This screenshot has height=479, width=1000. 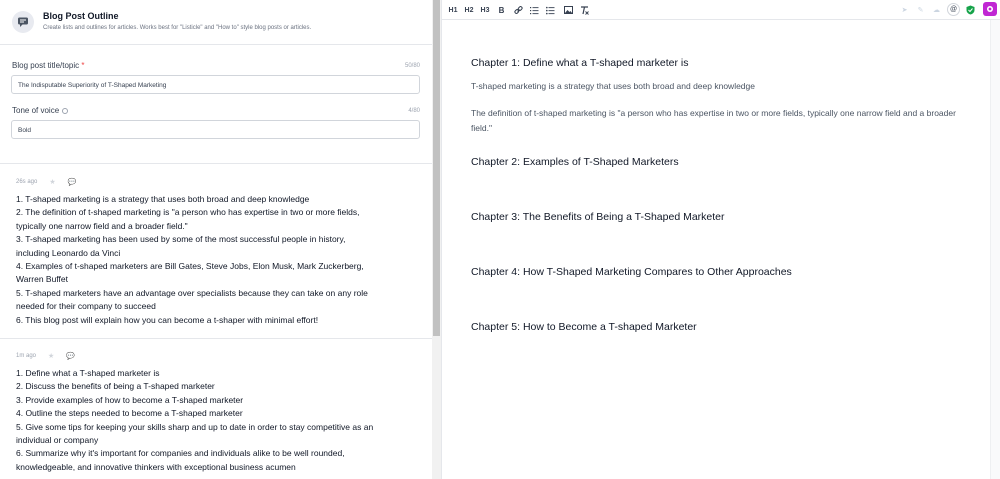 What do you see at coordinates (412, 66) in the screenshot?
I see `title-char-count: 50/80` at bounding box center [412, 66].